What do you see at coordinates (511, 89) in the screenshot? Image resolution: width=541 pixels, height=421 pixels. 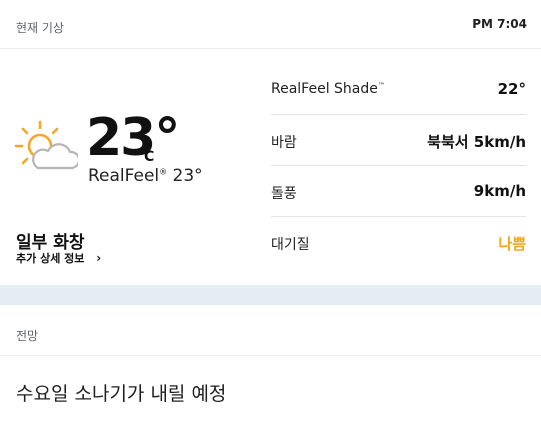 I see `detail-value: 22°` at bounding box center [511, 89].